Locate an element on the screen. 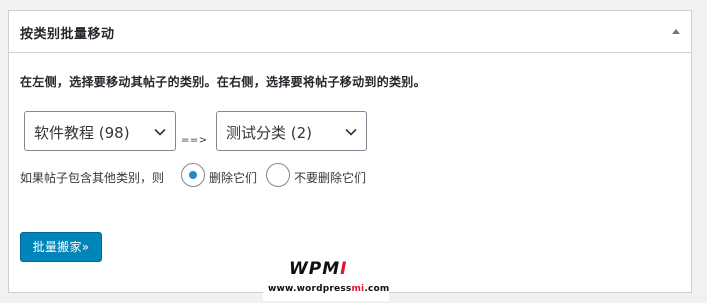  watermark-url: www.wordpressmi.com is located at coordinates (328, 289).